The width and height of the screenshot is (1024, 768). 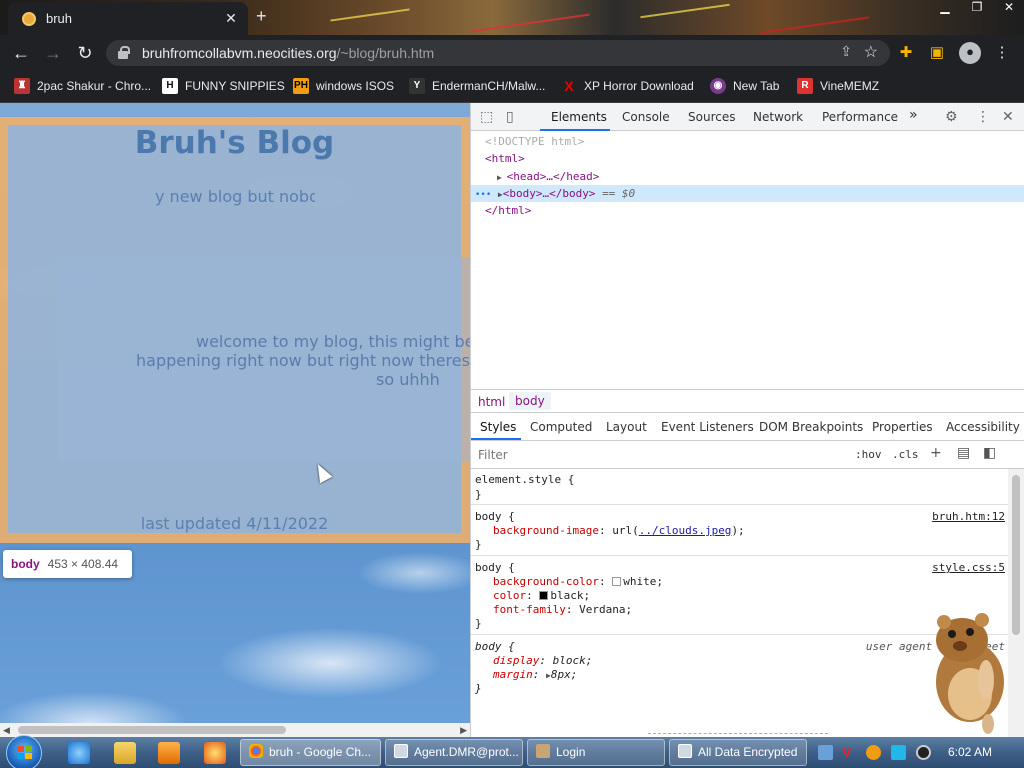 What do you see at coordinates (578, 581) in the screenshot?
I see `rule-declaration: background-color: white;` at bounding box center [578, 581].